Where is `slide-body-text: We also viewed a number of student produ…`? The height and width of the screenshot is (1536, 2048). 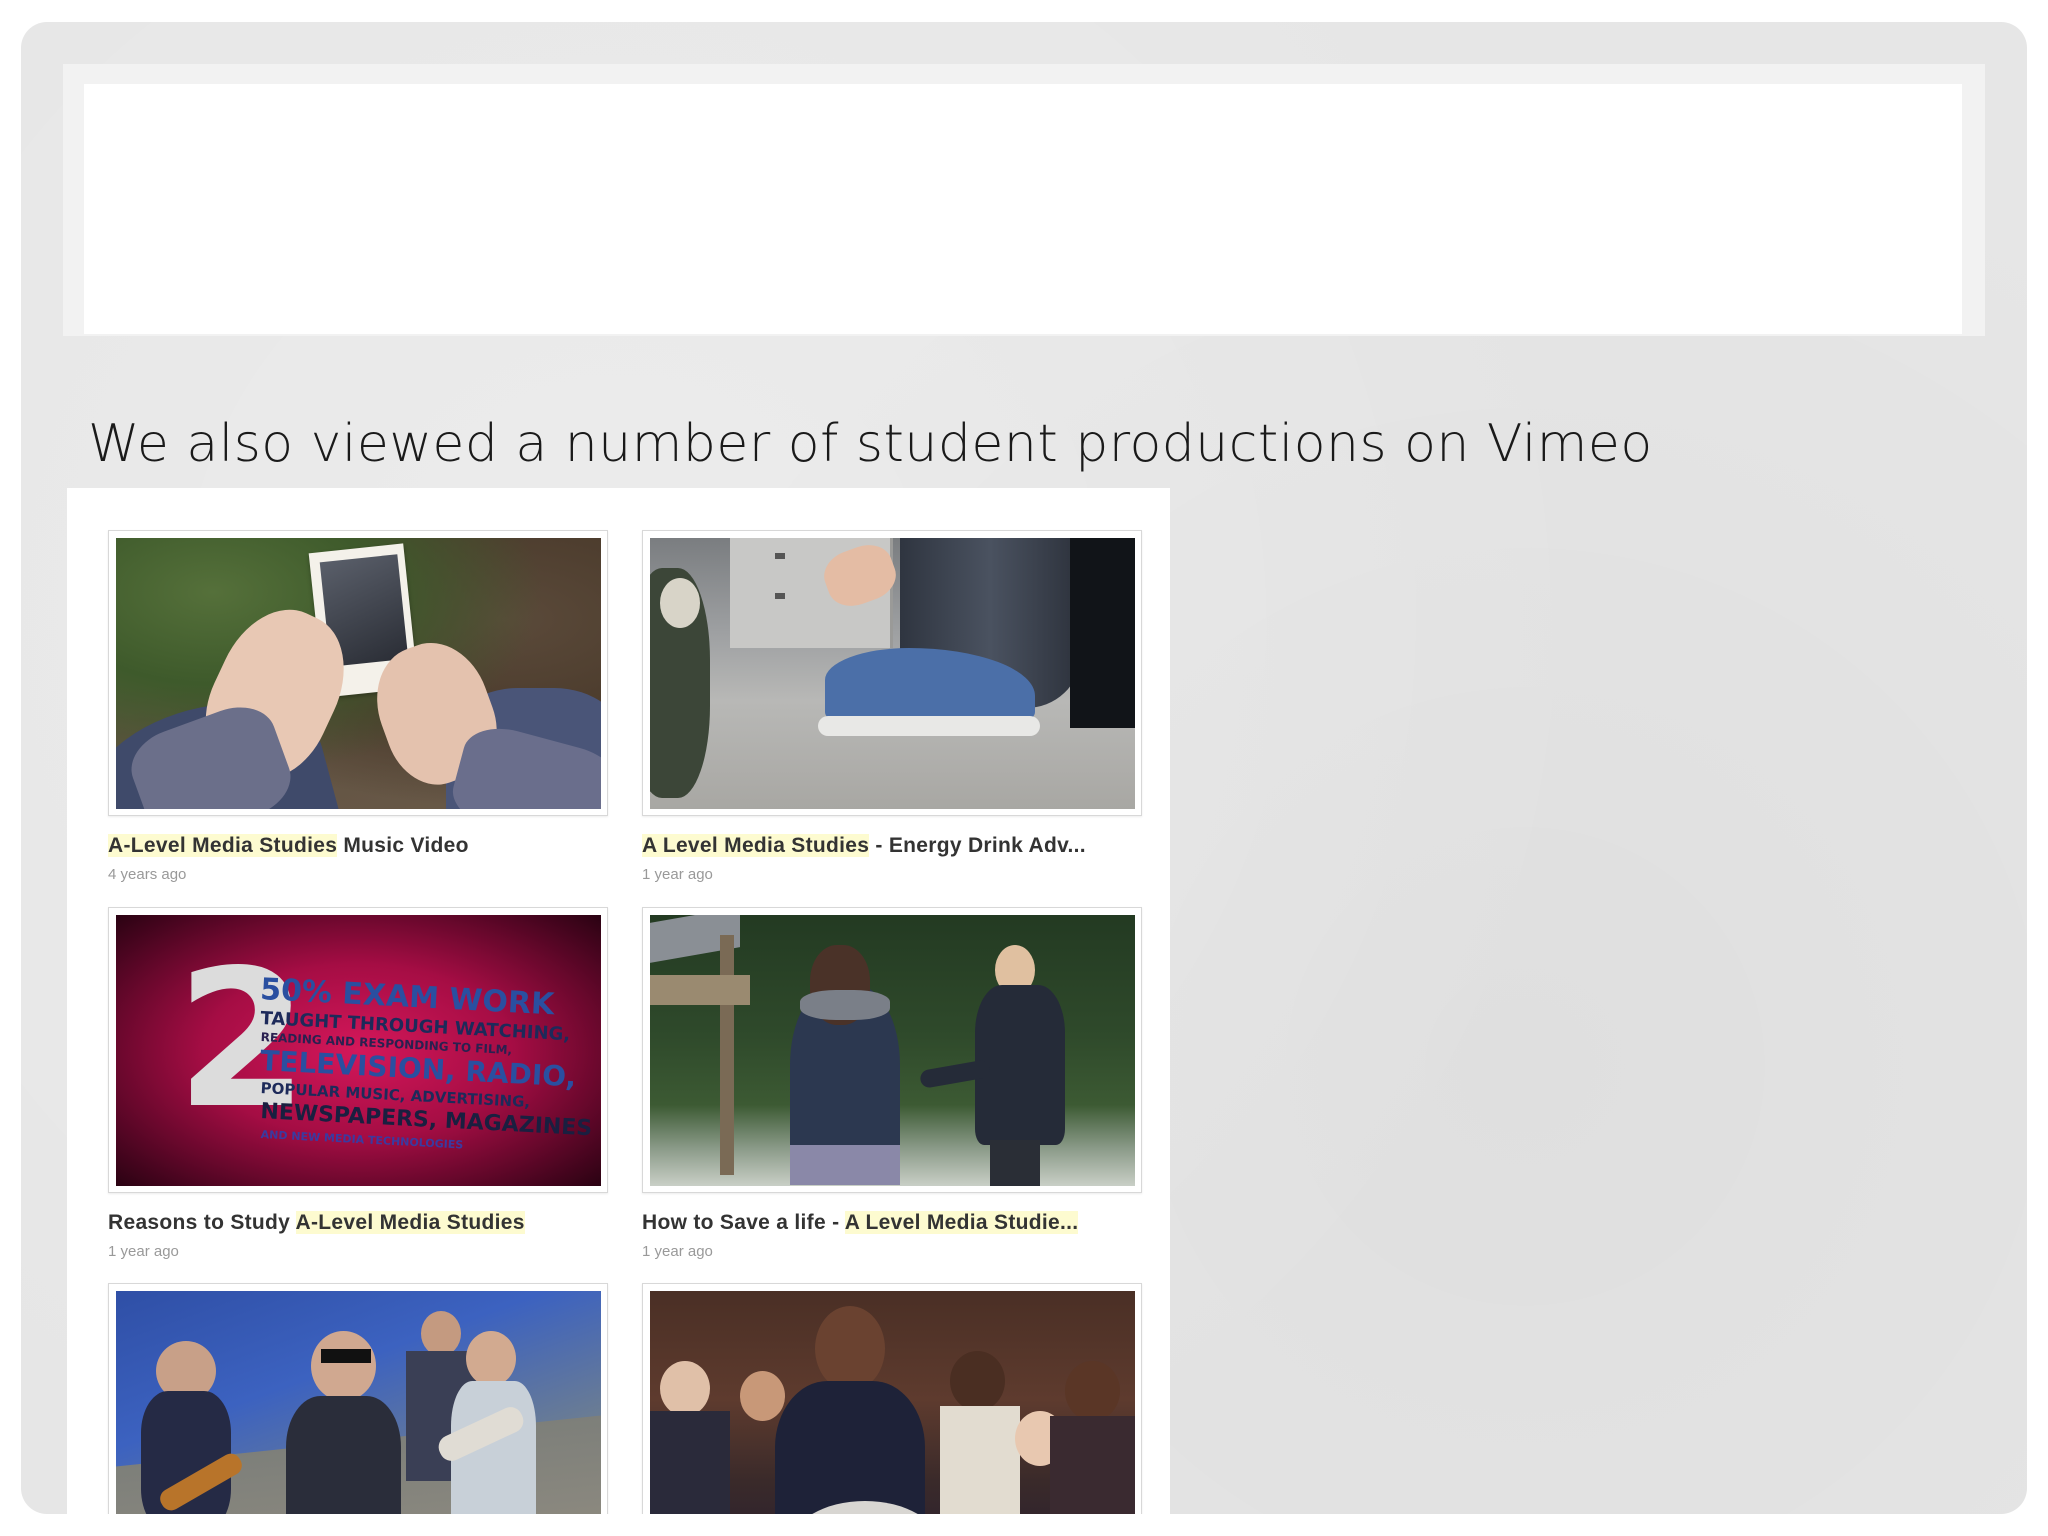
slide-body-text: We also viewed a number of student produ… is located at coordinates (870, 444).